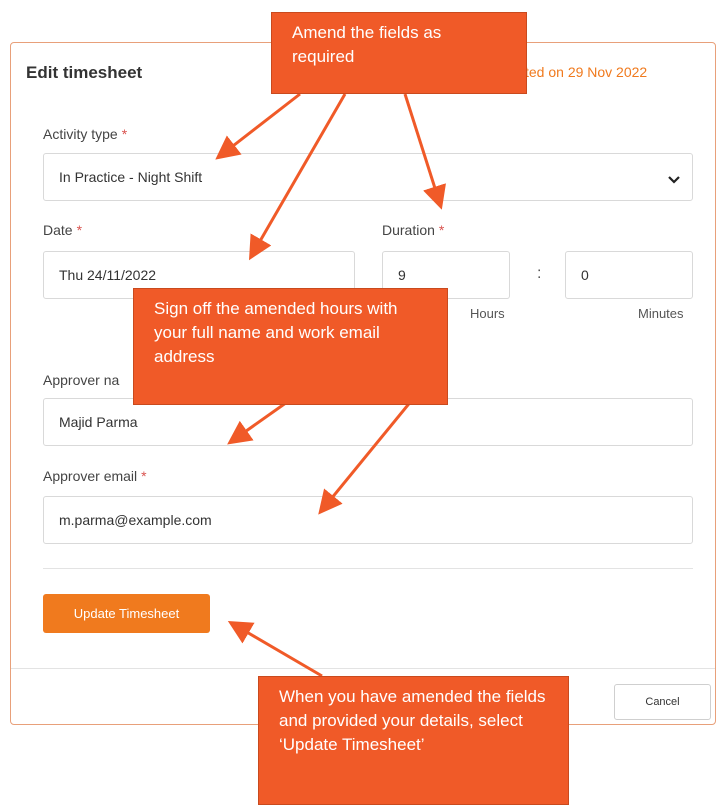  I want to click on minutes-unit-label: Minutes, so click(661, 313).